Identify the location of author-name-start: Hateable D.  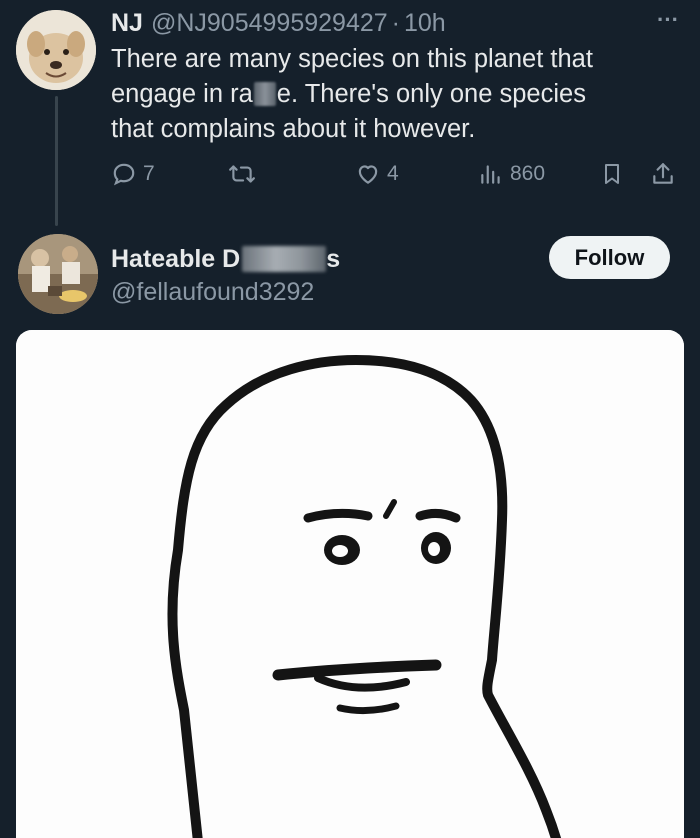
(176, 258).